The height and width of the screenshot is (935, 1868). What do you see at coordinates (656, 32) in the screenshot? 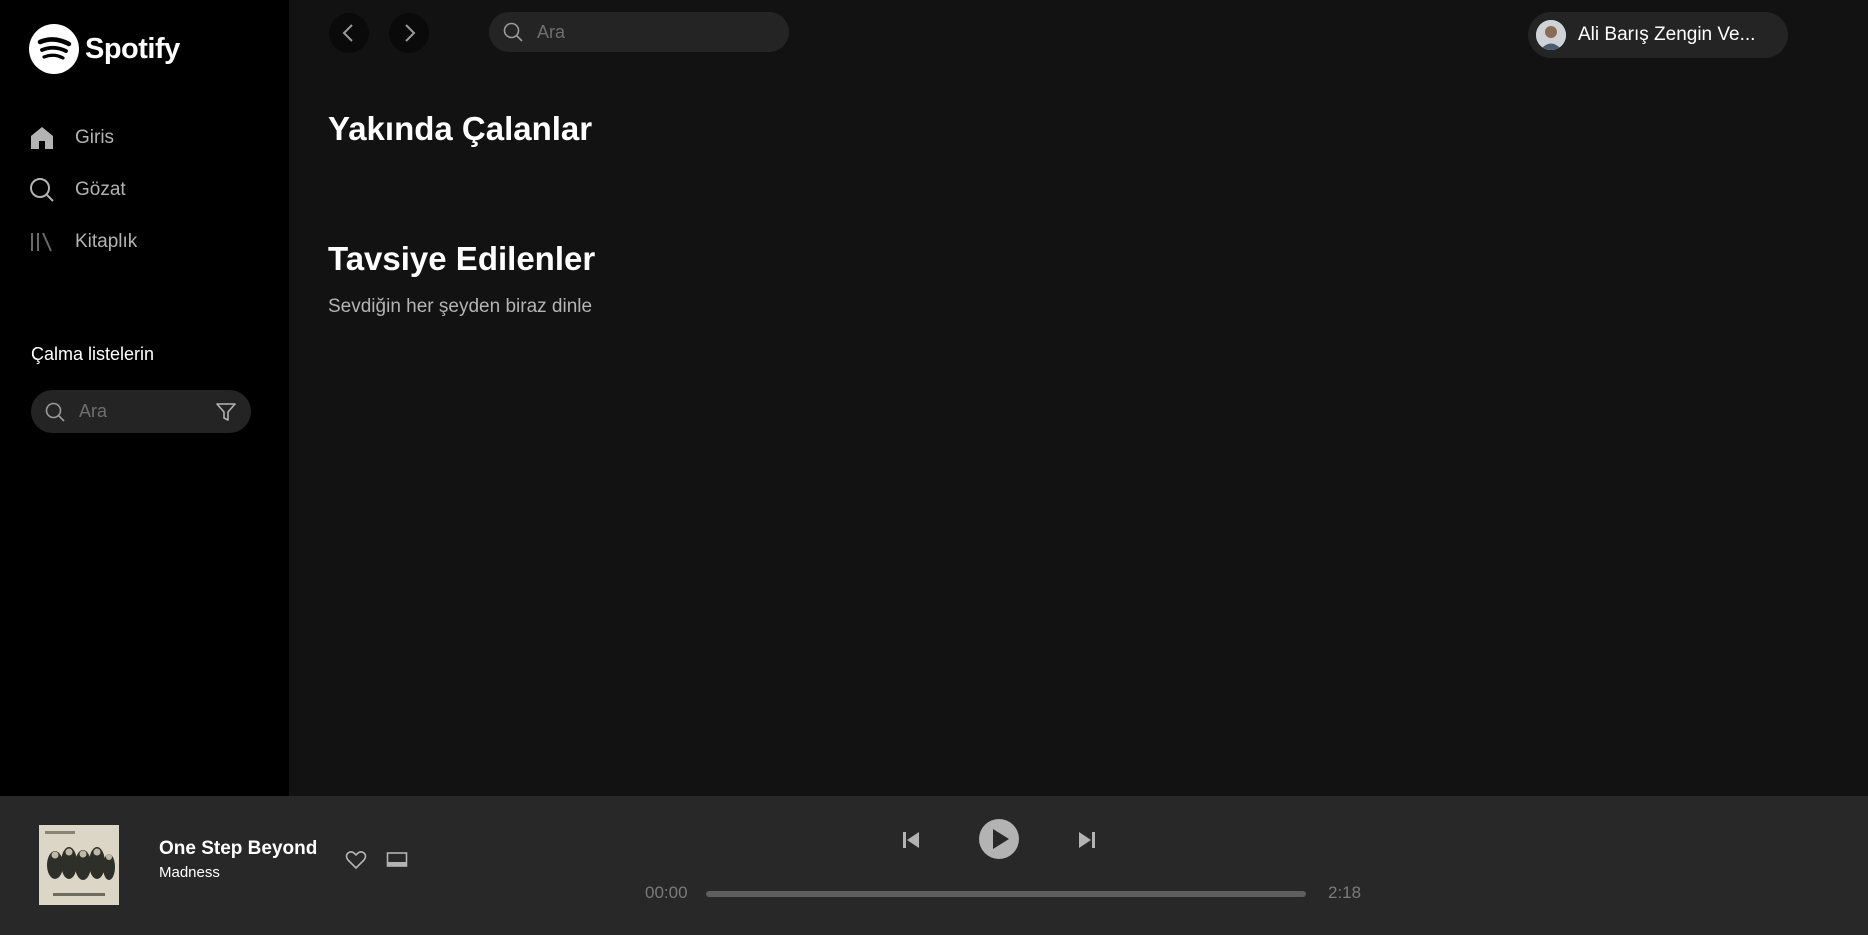
I see `top-search-input` at bounding box center [656, 32].